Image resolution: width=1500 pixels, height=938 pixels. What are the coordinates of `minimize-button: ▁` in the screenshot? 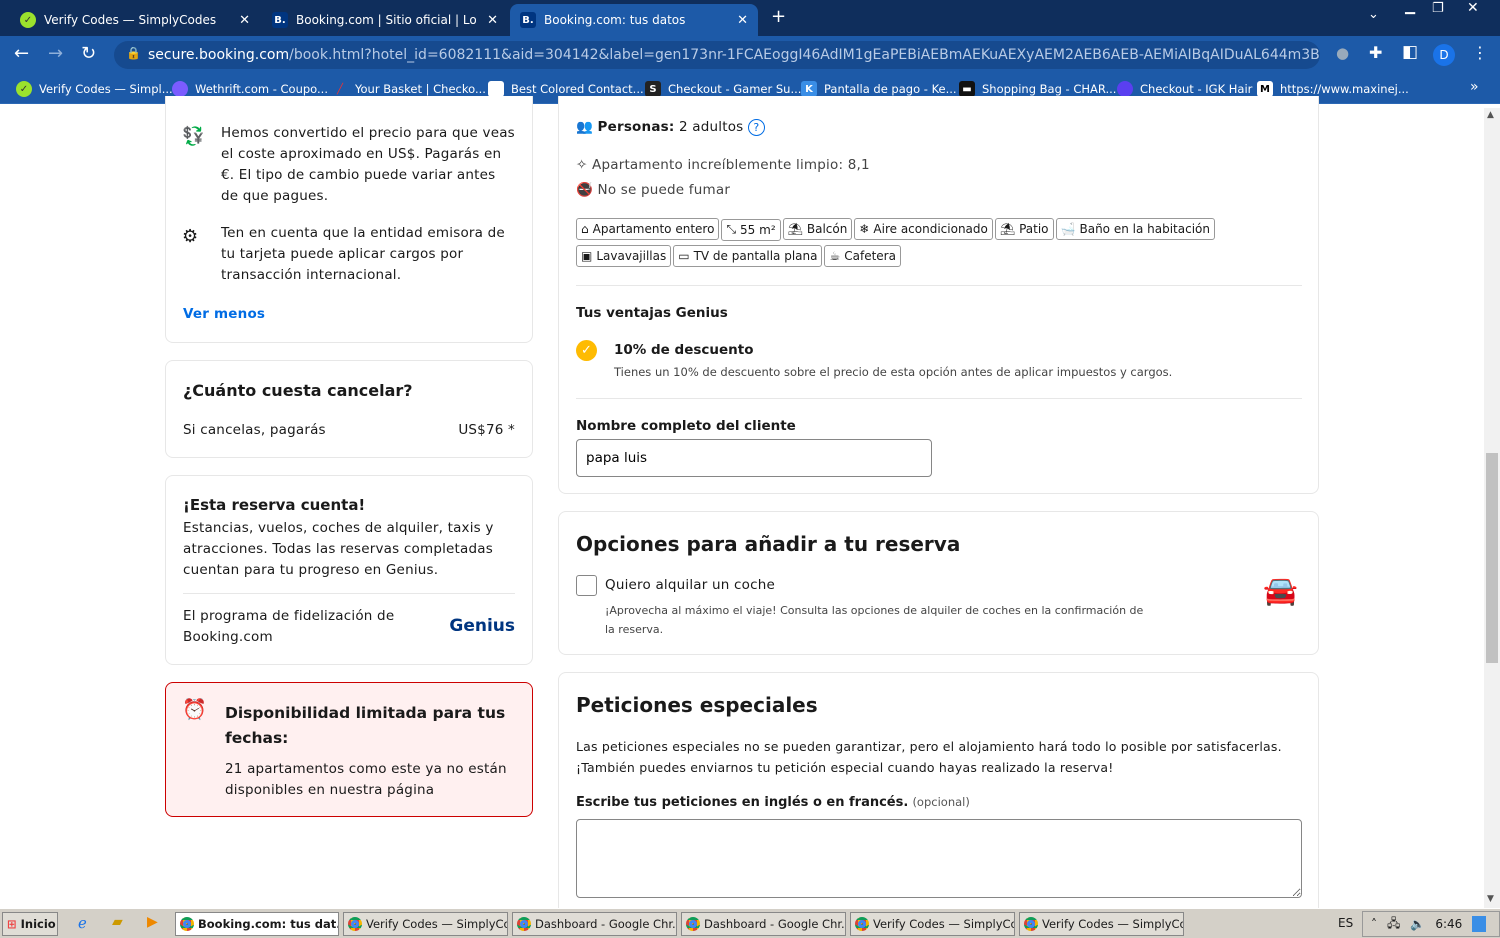 It's located at (1410, 7).